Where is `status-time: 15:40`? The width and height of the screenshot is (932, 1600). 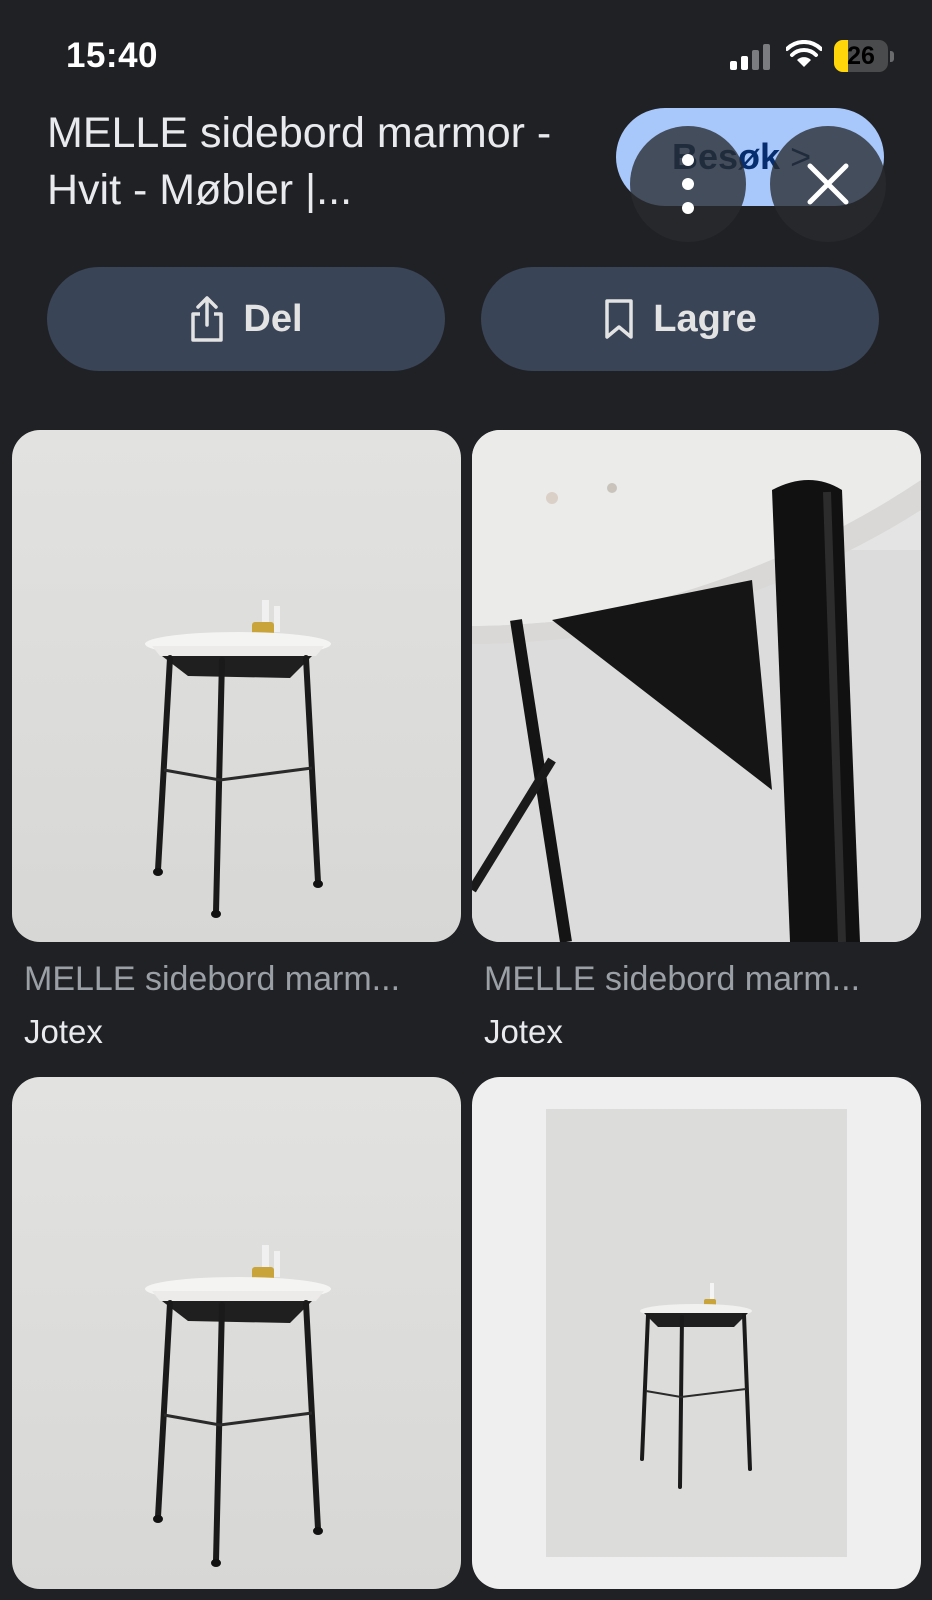 status-time: 15:40 is located at coordinates (112, 55).